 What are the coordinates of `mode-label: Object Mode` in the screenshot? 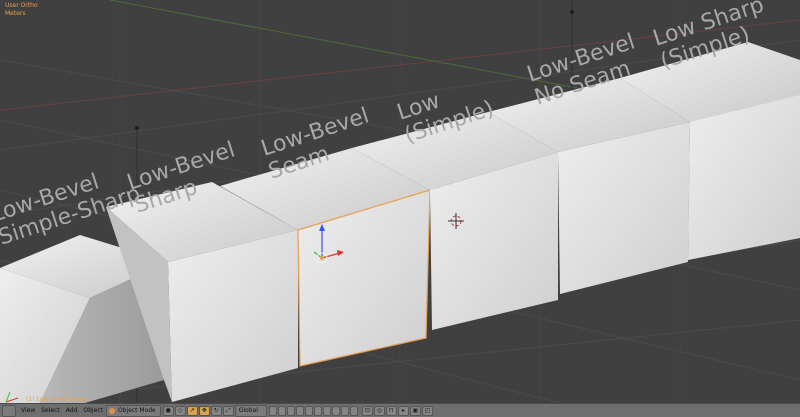 It's located at (136, 410).